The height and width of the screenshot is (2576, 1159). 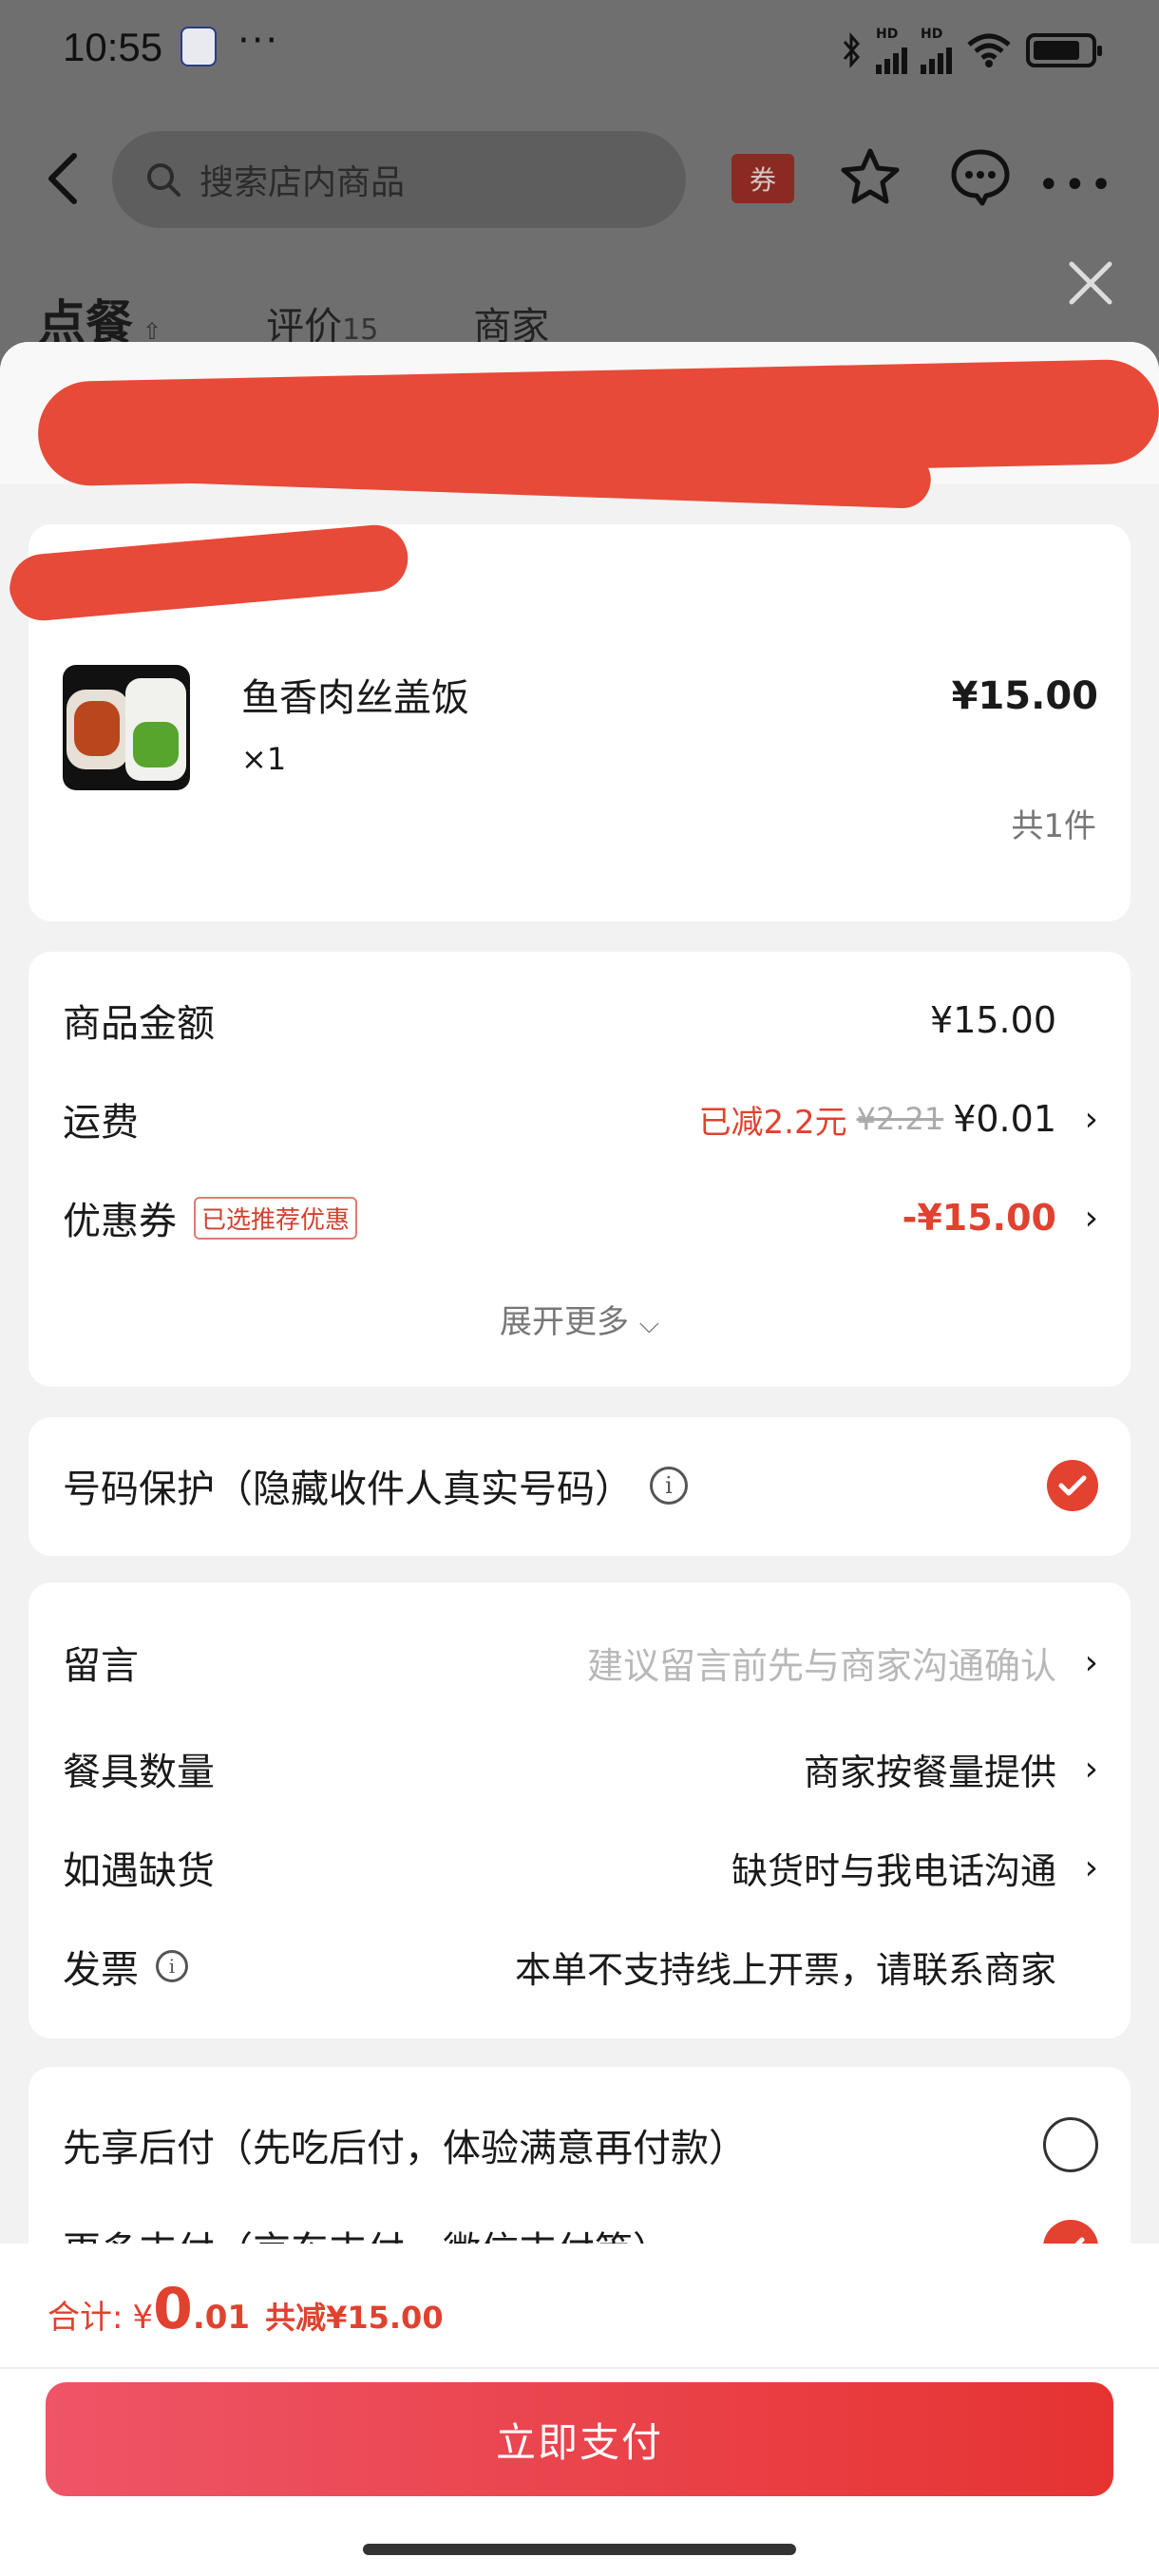 I want to click on coupon-label: 优惠券, so click(x=120, y=1221).